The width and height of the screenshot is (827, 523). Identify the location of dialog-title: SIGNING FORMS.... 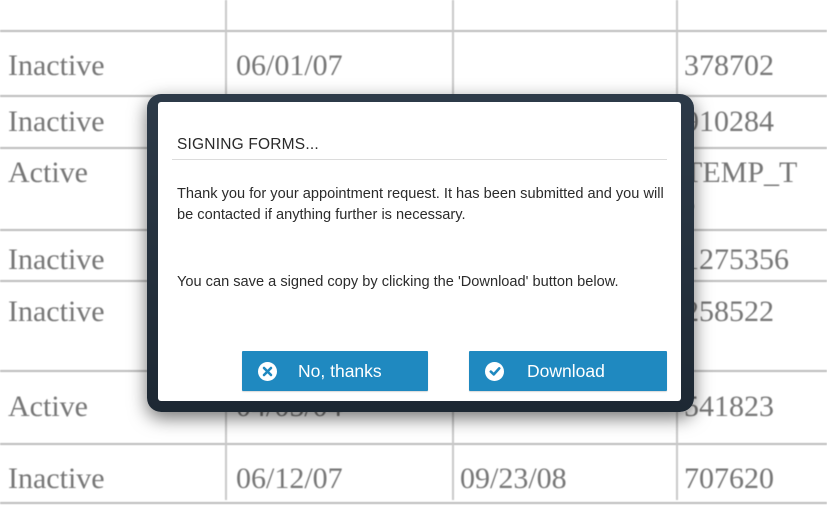
(248, 144).